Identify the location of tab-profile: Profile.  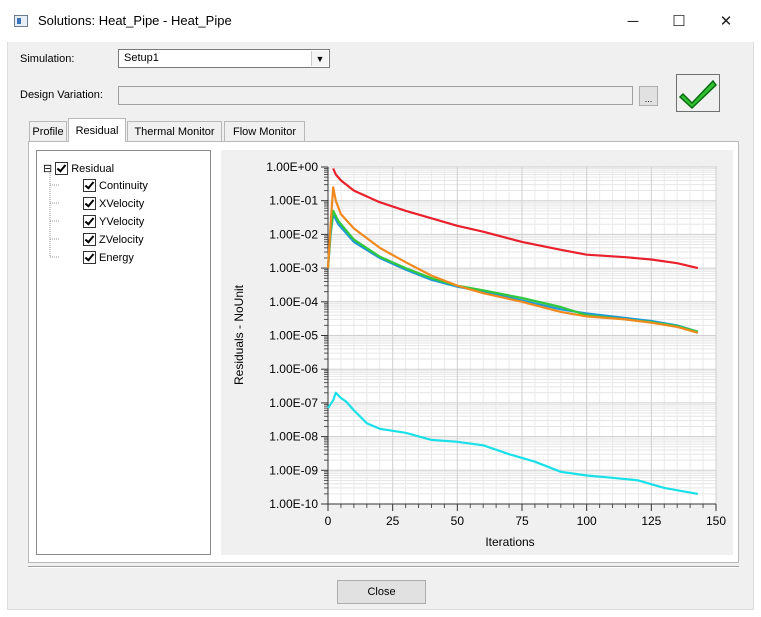
(48, 131).